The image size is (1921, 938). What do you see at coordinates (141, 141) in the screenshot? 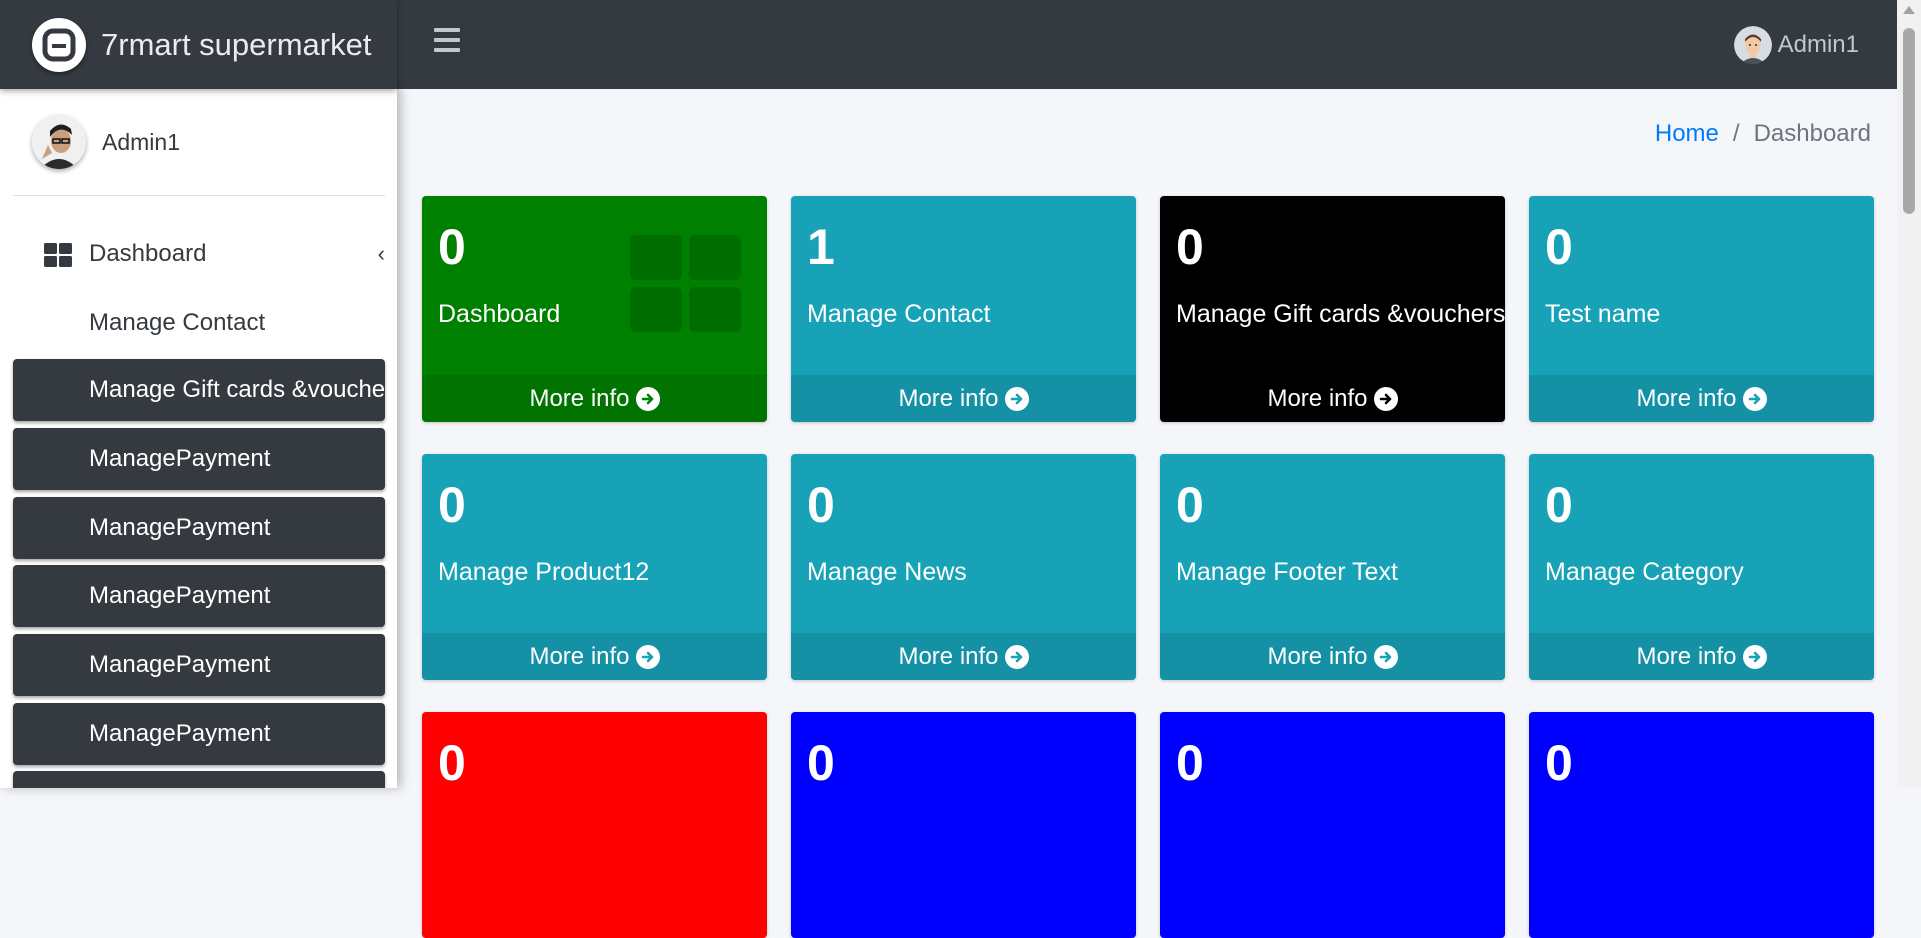
I see `sidebar-user-name: Admin1` at bounding box center [141, 141].